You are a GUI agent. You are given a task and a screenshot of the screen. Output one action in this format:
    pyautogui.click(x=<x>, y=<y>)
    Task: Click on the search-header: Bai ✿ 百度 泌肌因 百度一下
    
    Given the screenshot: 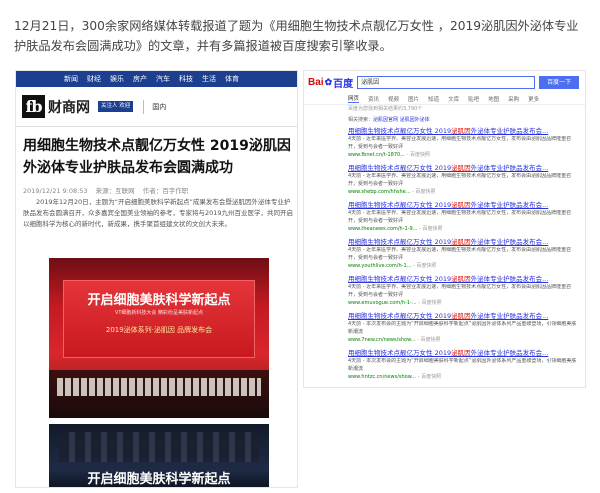 What is the action you would take?
    pyautogui.click(x=444, y=82)
    